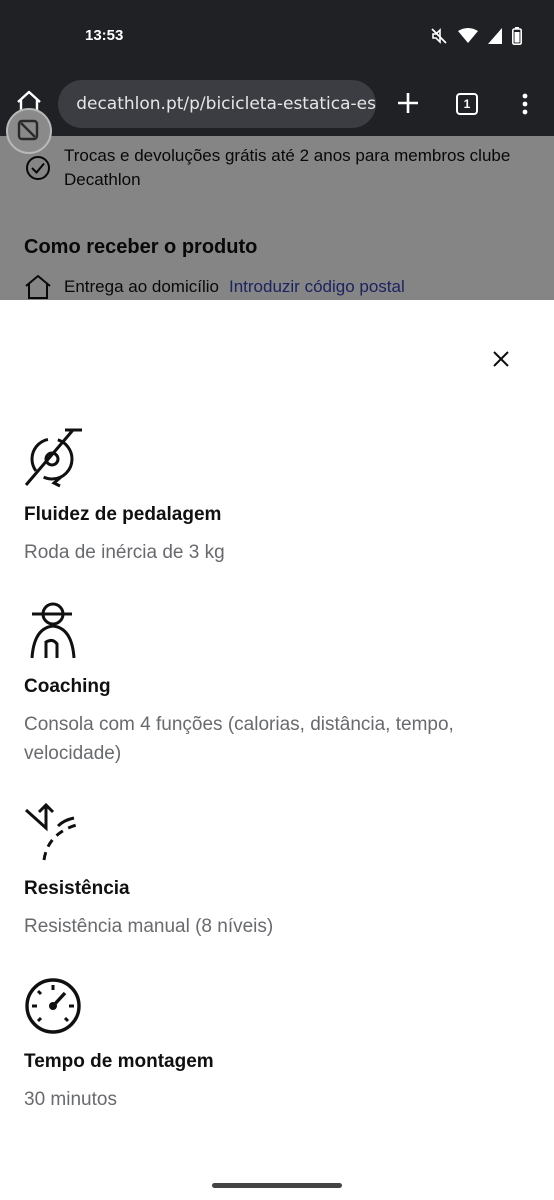 This screenshot has height=1200, width=554. What do you see at coordinates (53, 630) in the screenshot?
I see `coach-icon` at bounding box center [53, 630].